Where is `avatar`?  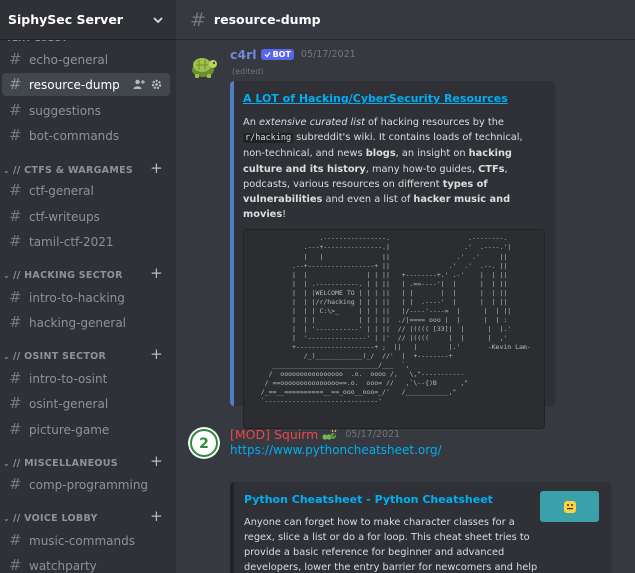
avatar is located at coordinates (204, 66).